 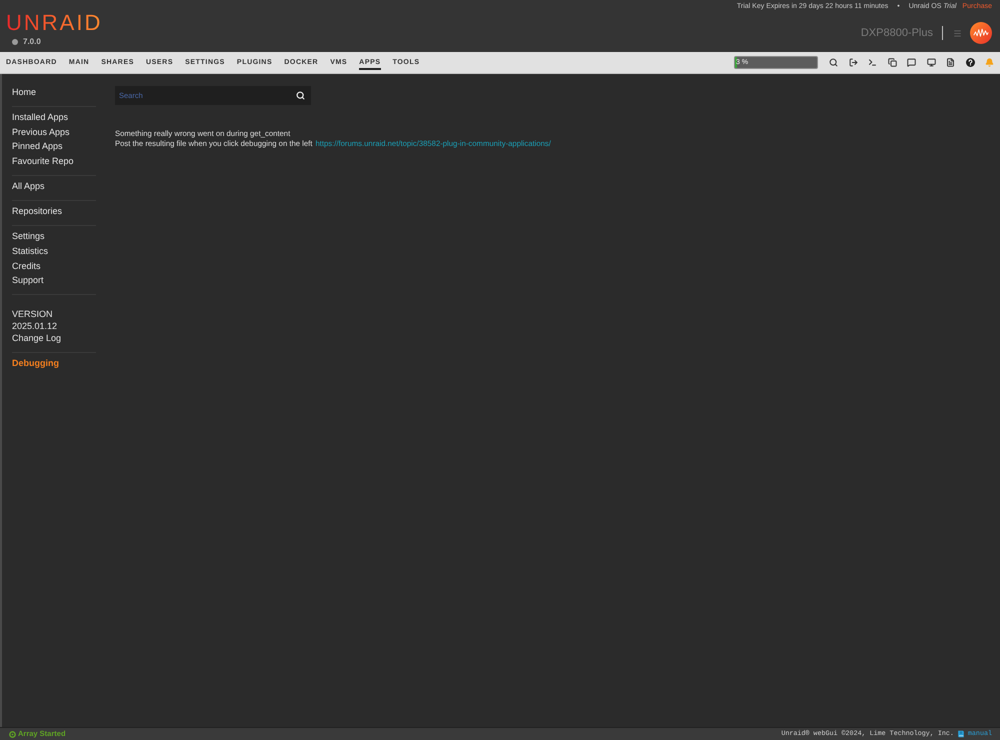 What do you see at coordinates (833, 62) in the screenshot?
I see `search-icon` at bounding box center [833, 62].